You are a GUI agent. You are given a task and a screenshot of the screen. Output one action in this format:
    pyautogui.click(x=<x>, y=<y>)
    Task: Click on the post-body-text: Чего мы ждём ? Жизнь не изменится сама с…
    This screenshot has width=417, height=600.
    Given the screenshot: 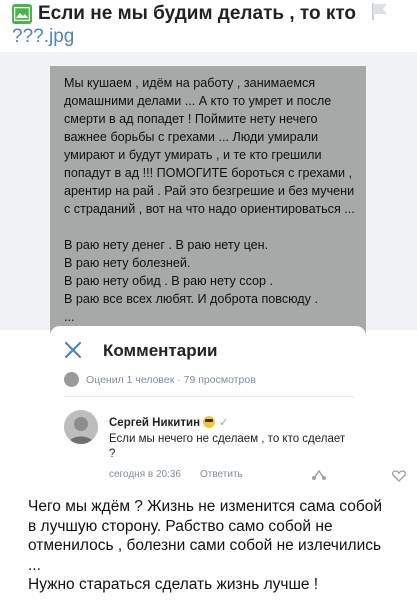 What is the action you would take?
    pyautogui.click(x=205, y=545)
    